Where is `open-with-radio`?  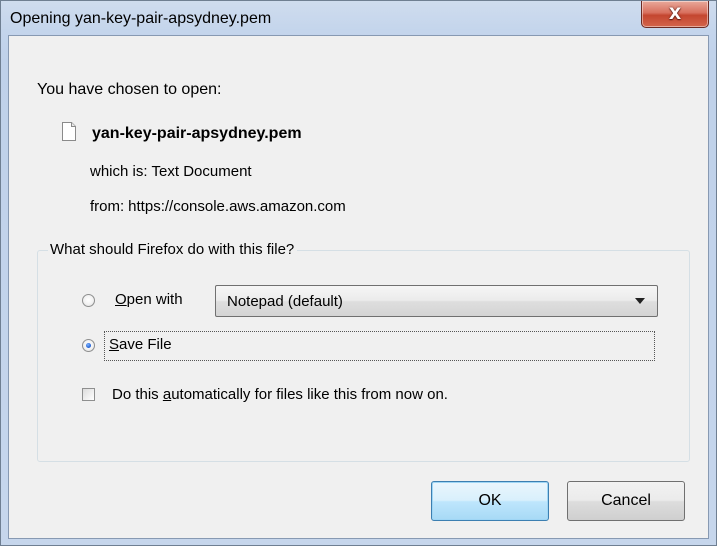
open-with-radio is located at coordinates (88, 300).